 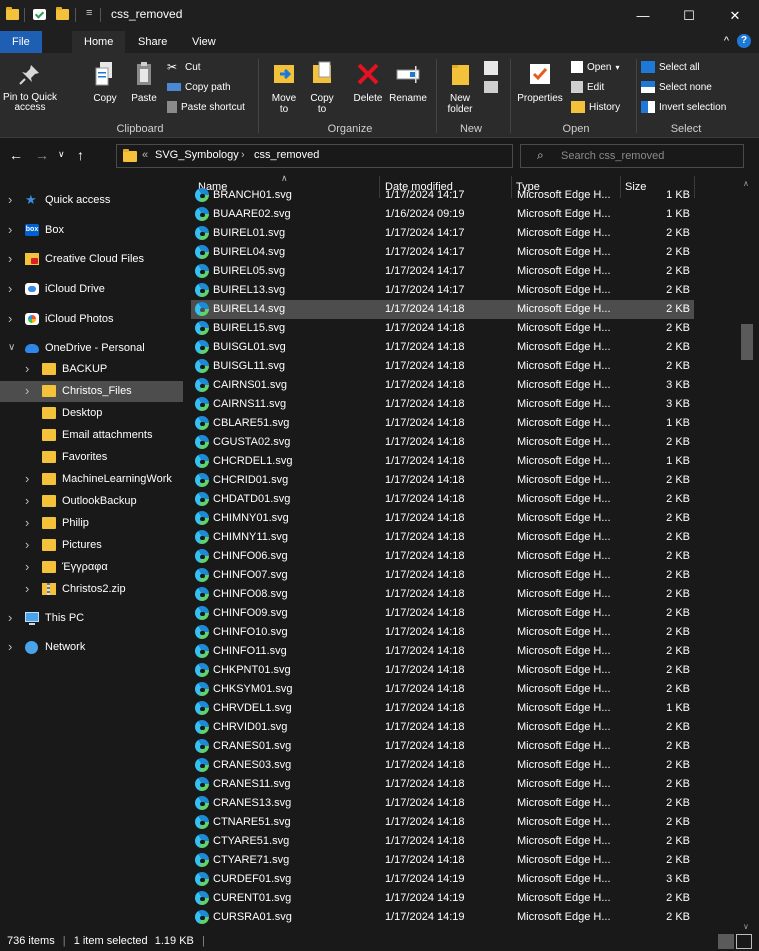 I want to click on sidebar-item-email-attachments: Email attachments, so click(x=91, y=435).